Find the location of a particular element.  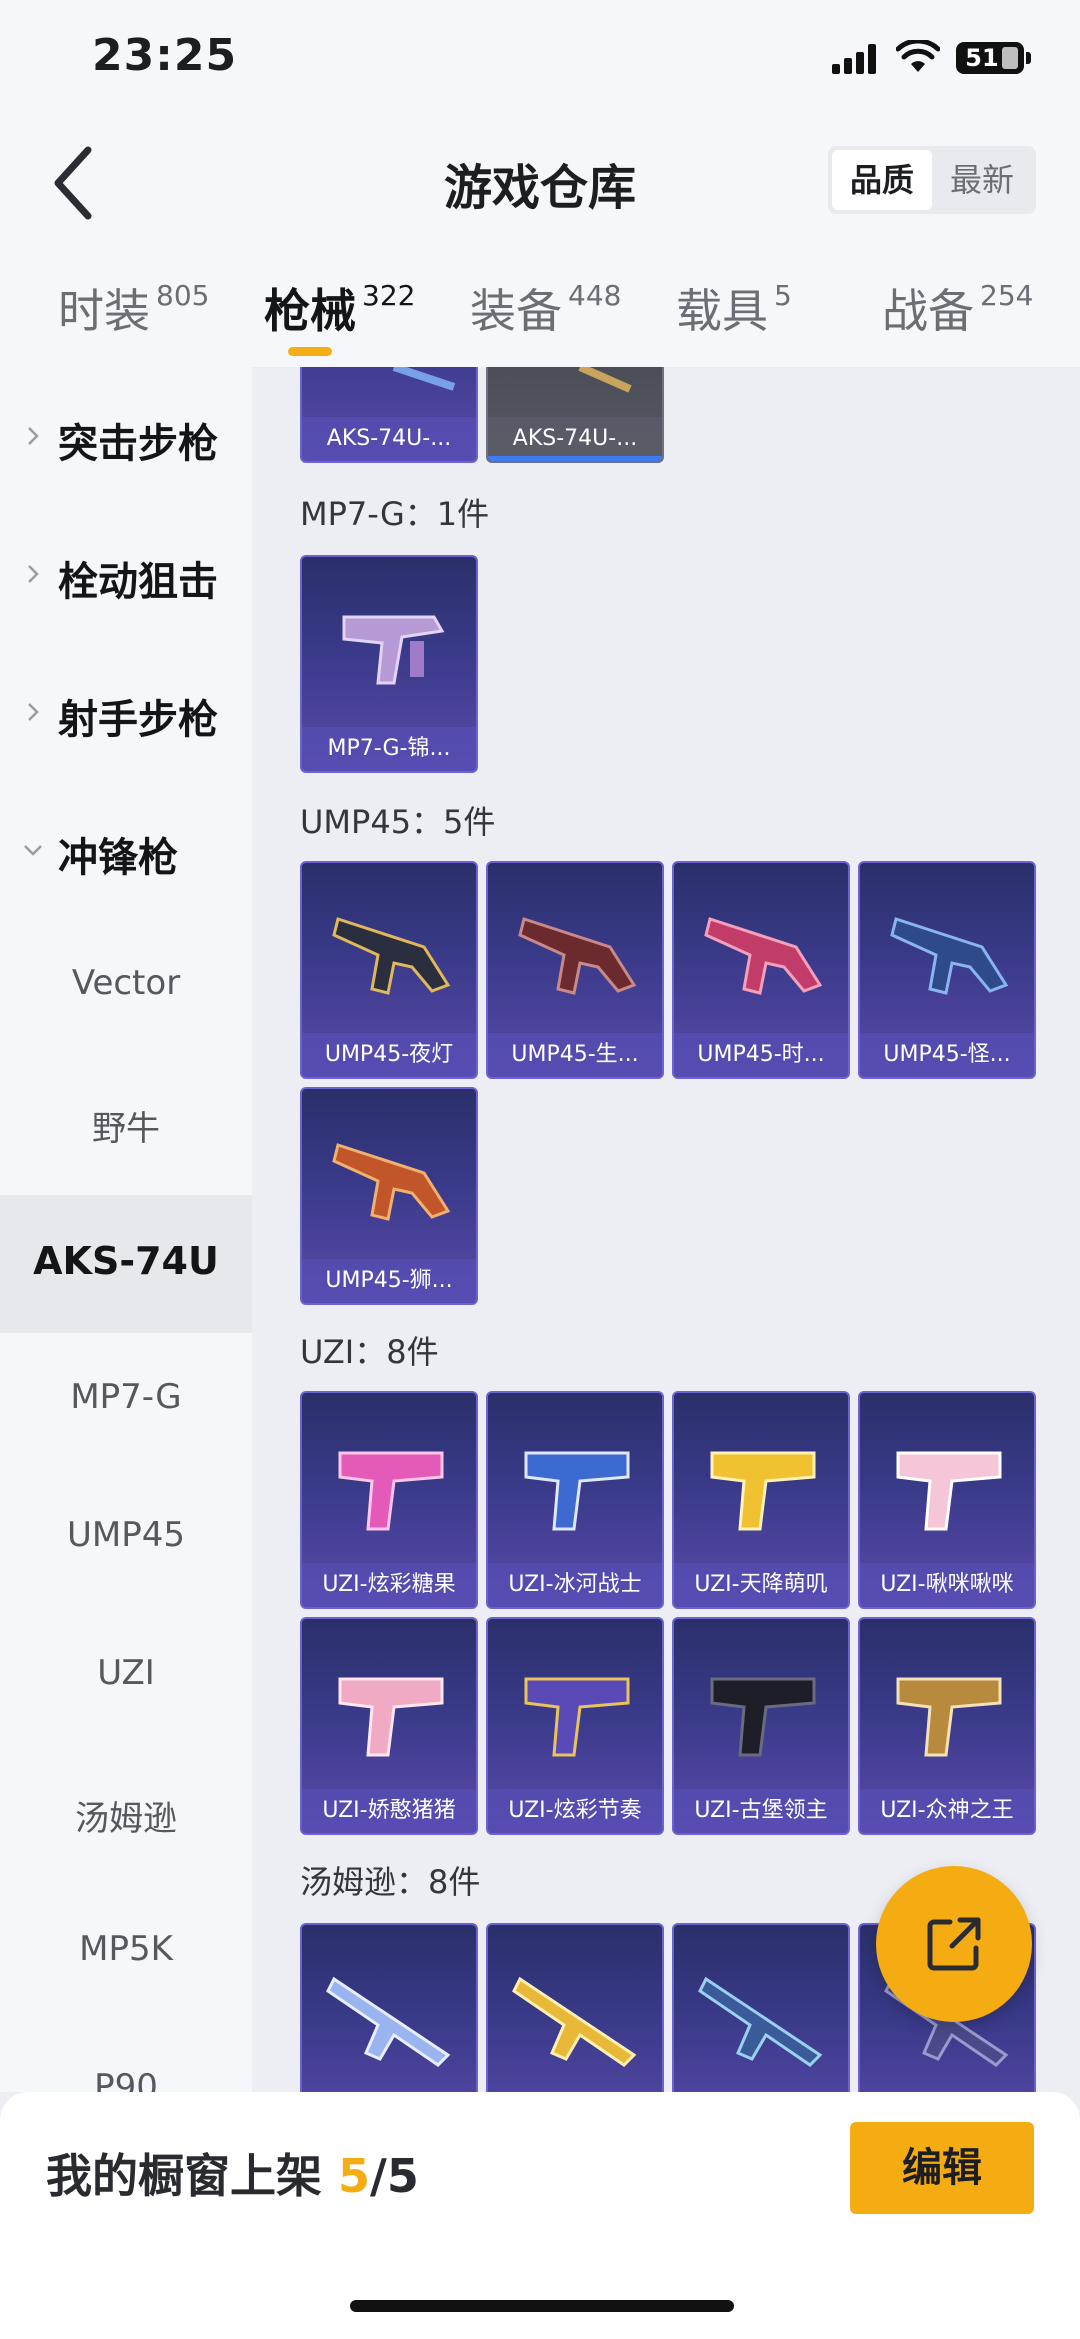

showcase-total-count: /5 is located at coordinates (394, 2176).